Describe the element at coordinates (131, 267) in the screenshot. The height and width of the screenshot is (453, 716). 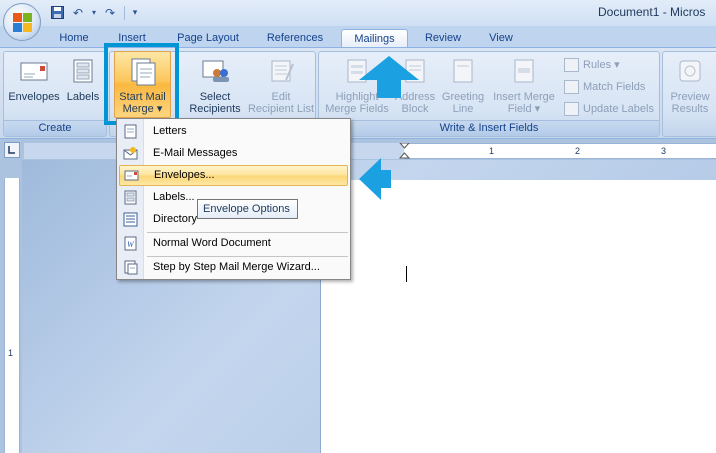
I see `wizard-icon` at that location.